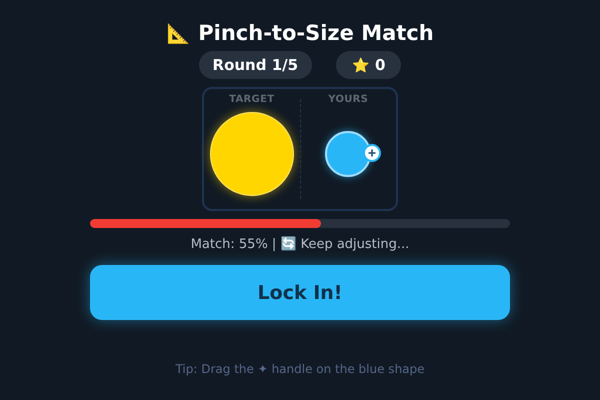 The height and width of the screenshot is (400, 600). What do you see at coordinates (316, 33) in the screenshot?
I see `app-title: Pinch-to-Size Match` at bounding box center [316, 33].